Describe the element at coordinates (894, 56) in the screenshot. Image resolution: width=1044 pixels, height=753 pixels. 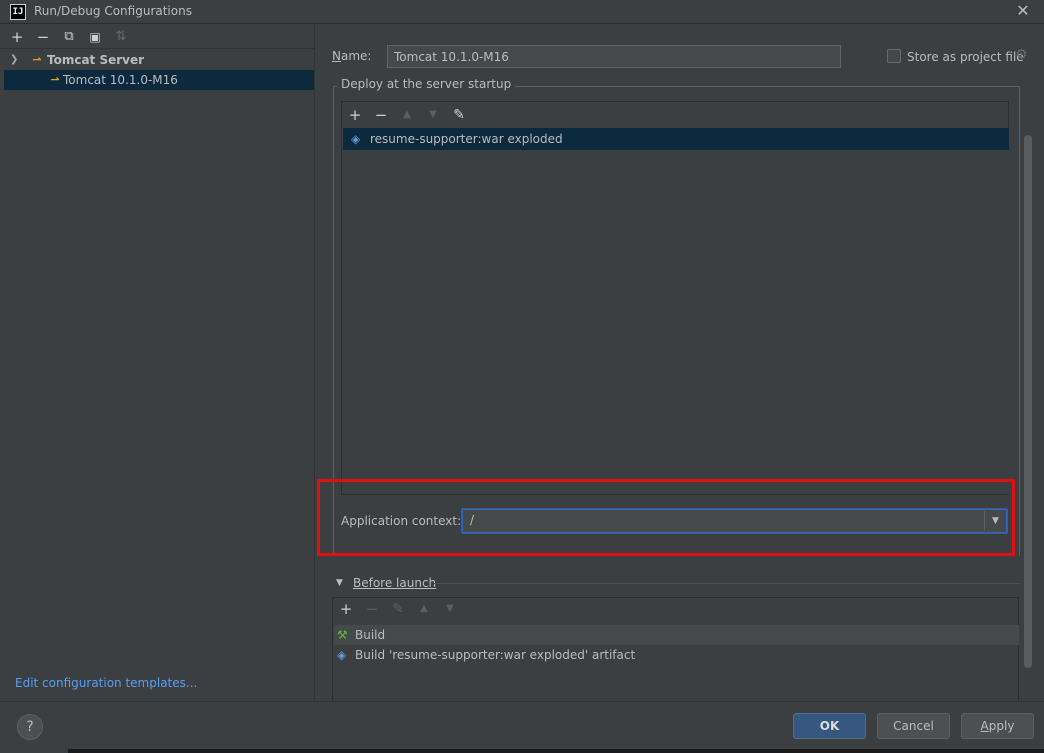
I see `store-as-project-file-checkbox` at that location.